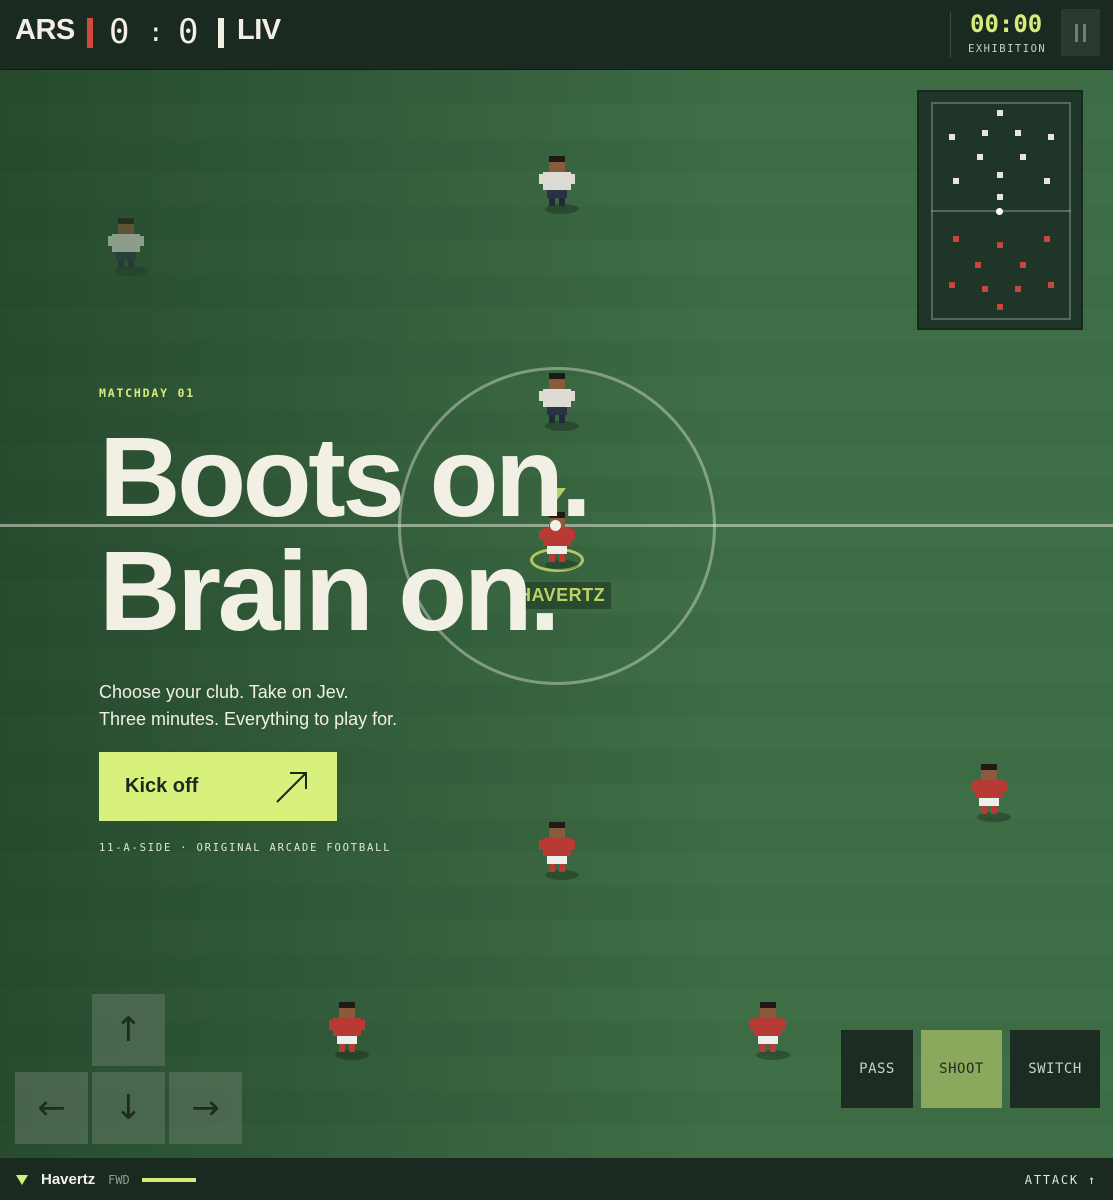  I want to click on stamina-bar, so click(169, 1180).